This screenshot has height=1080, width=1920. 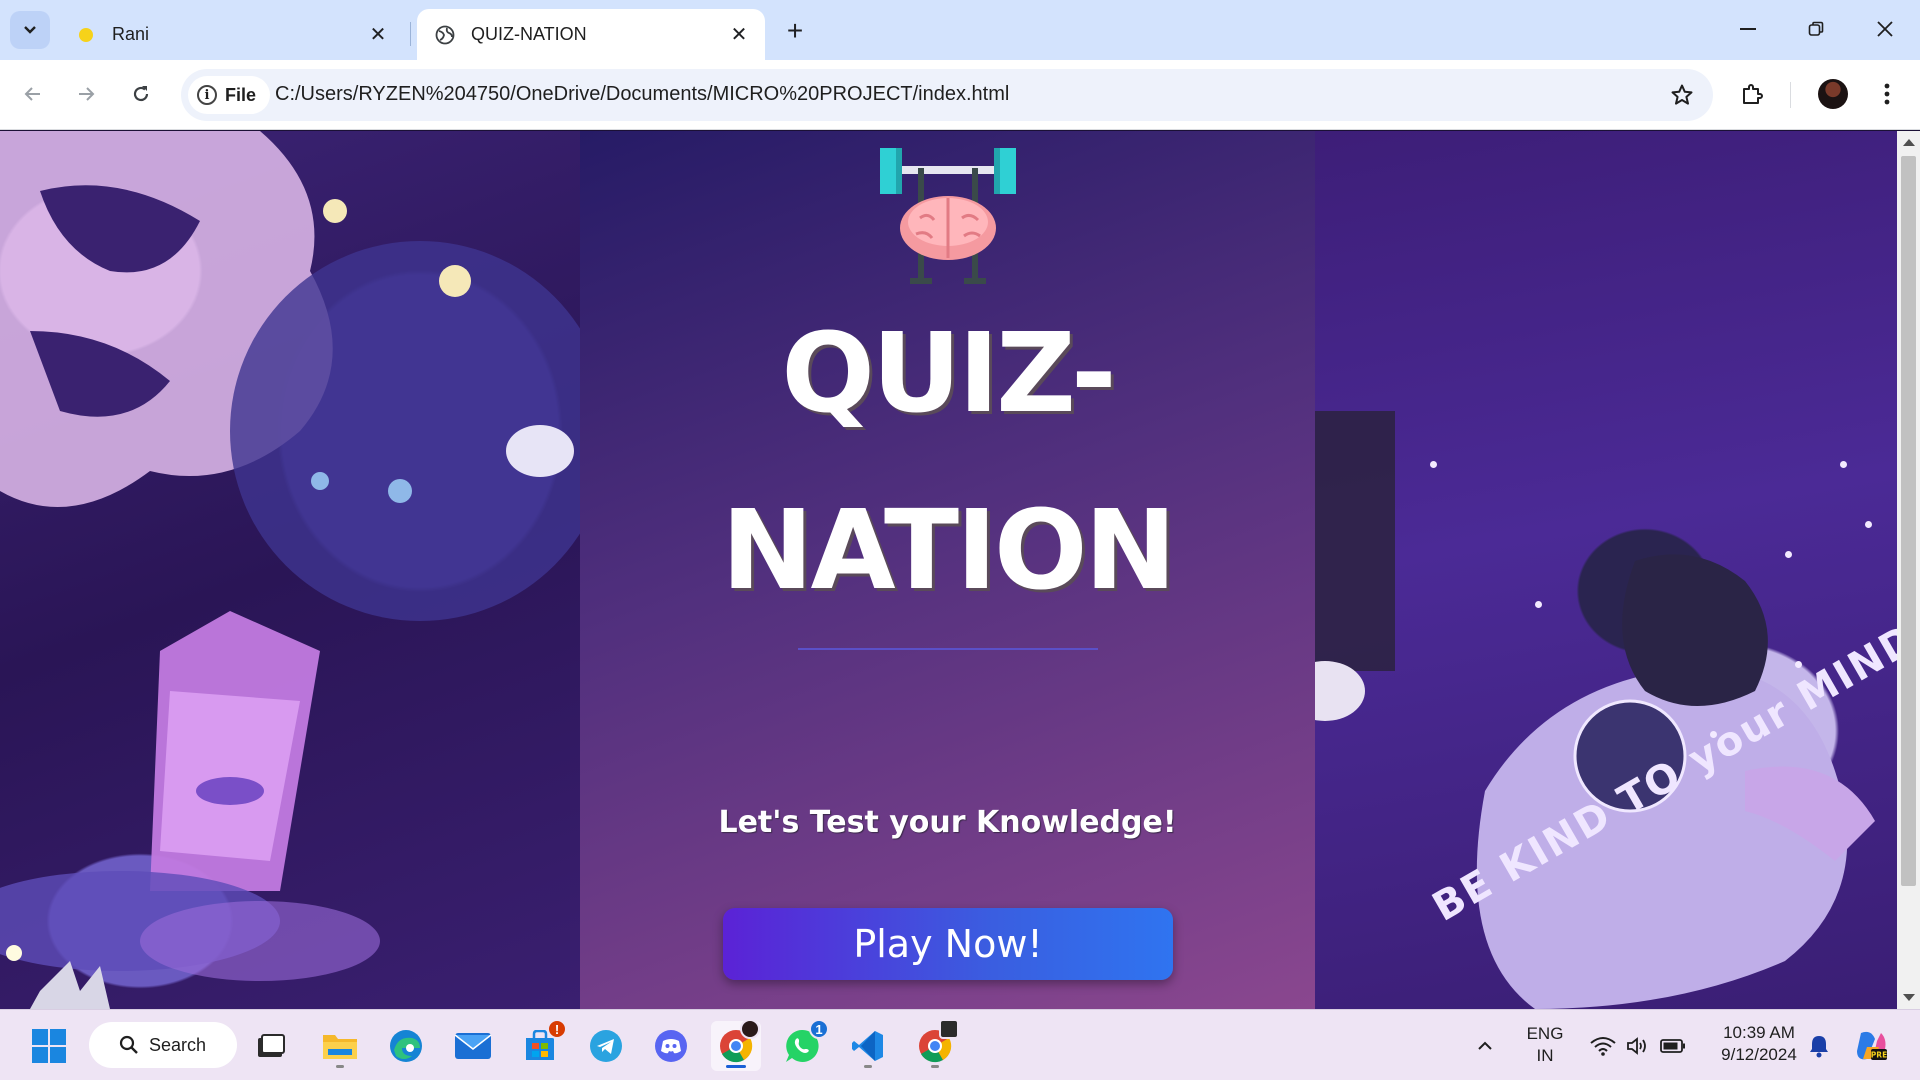 I want to click on edge-button, so click(x=406, y=1046).